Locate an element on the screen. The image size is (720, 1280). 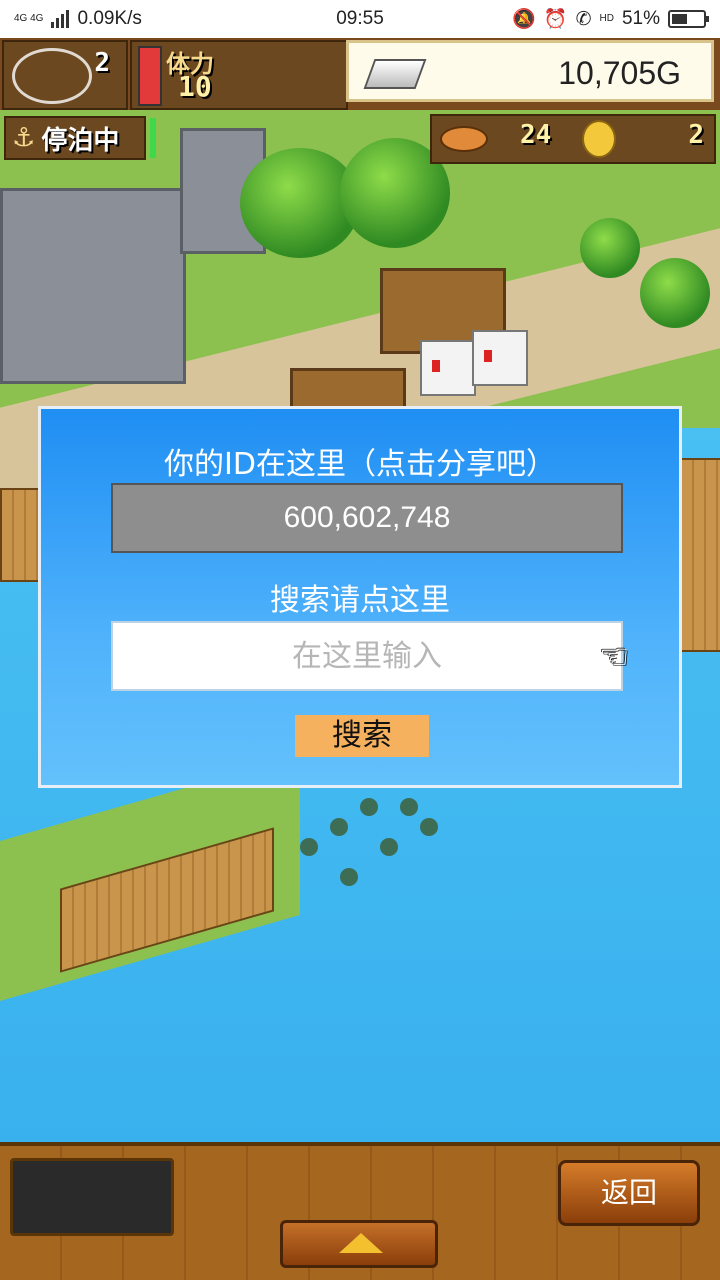
stamina-bar is located at coordinates (150, 76).